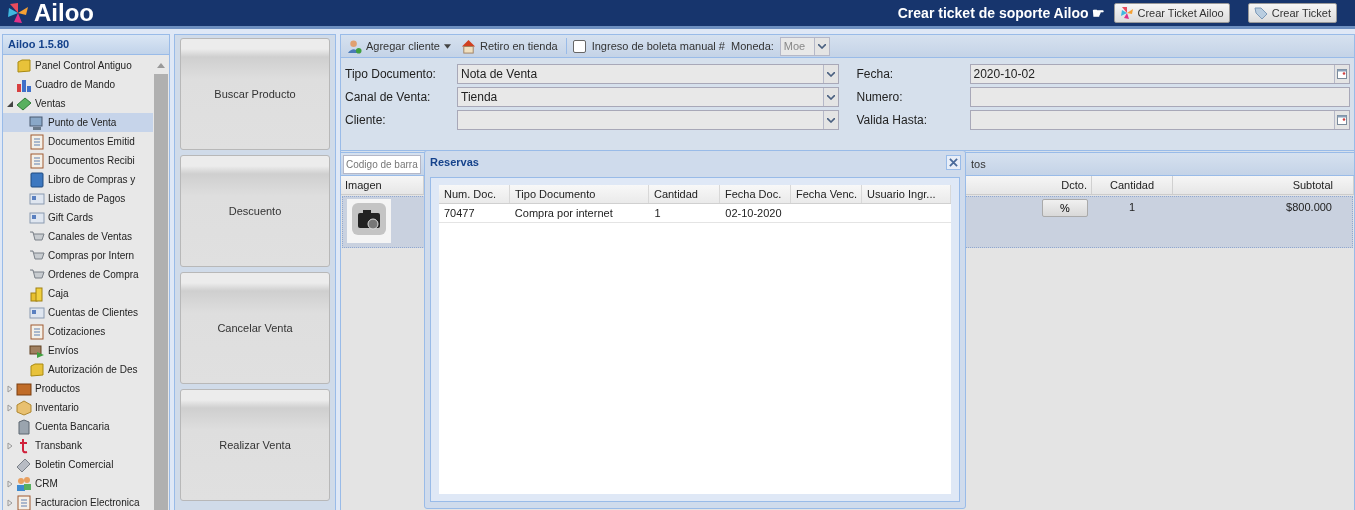 The height and width of the screenshot is (510, 1355). What do you see at coordinates (892, 120) in the screenshot?
I see `field-label: Valida Hasta:` at bounding box center [892, 120].